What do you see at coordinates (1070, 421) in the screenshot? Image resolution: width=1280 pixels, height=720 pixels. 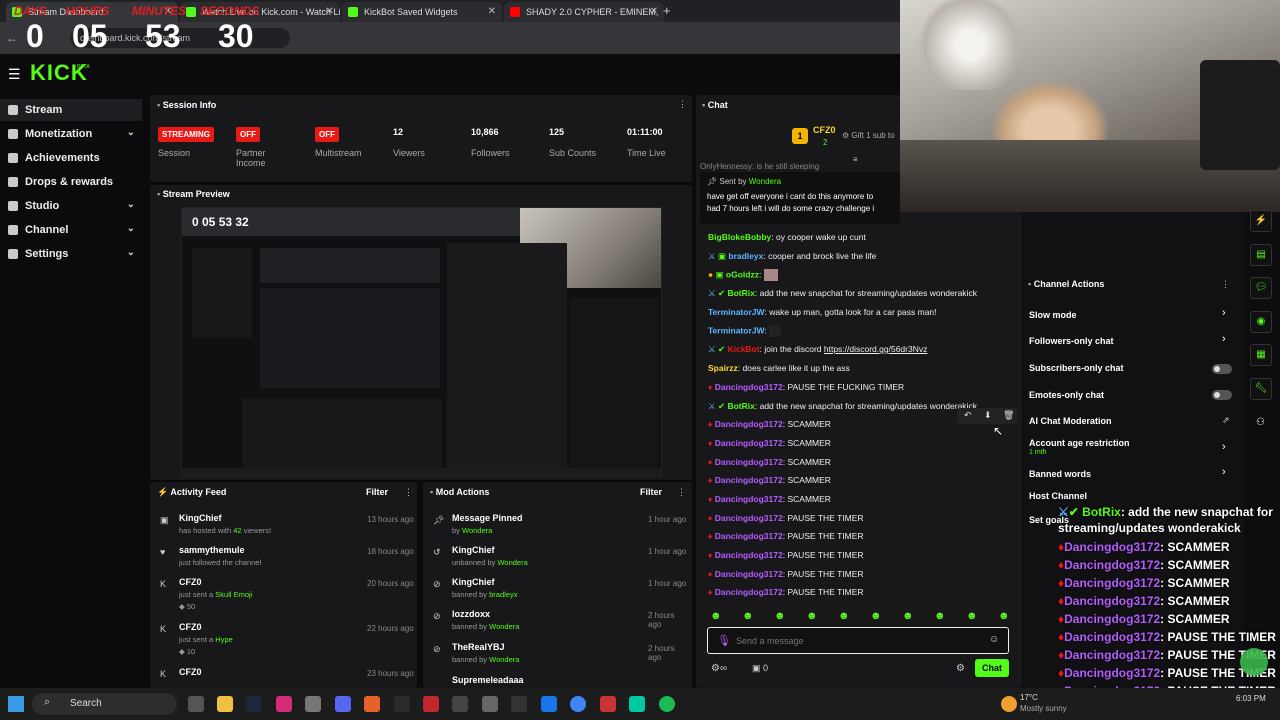 I see `ai-moderation-item: AI Chat Moderation` at bounding box center [1070, 421].